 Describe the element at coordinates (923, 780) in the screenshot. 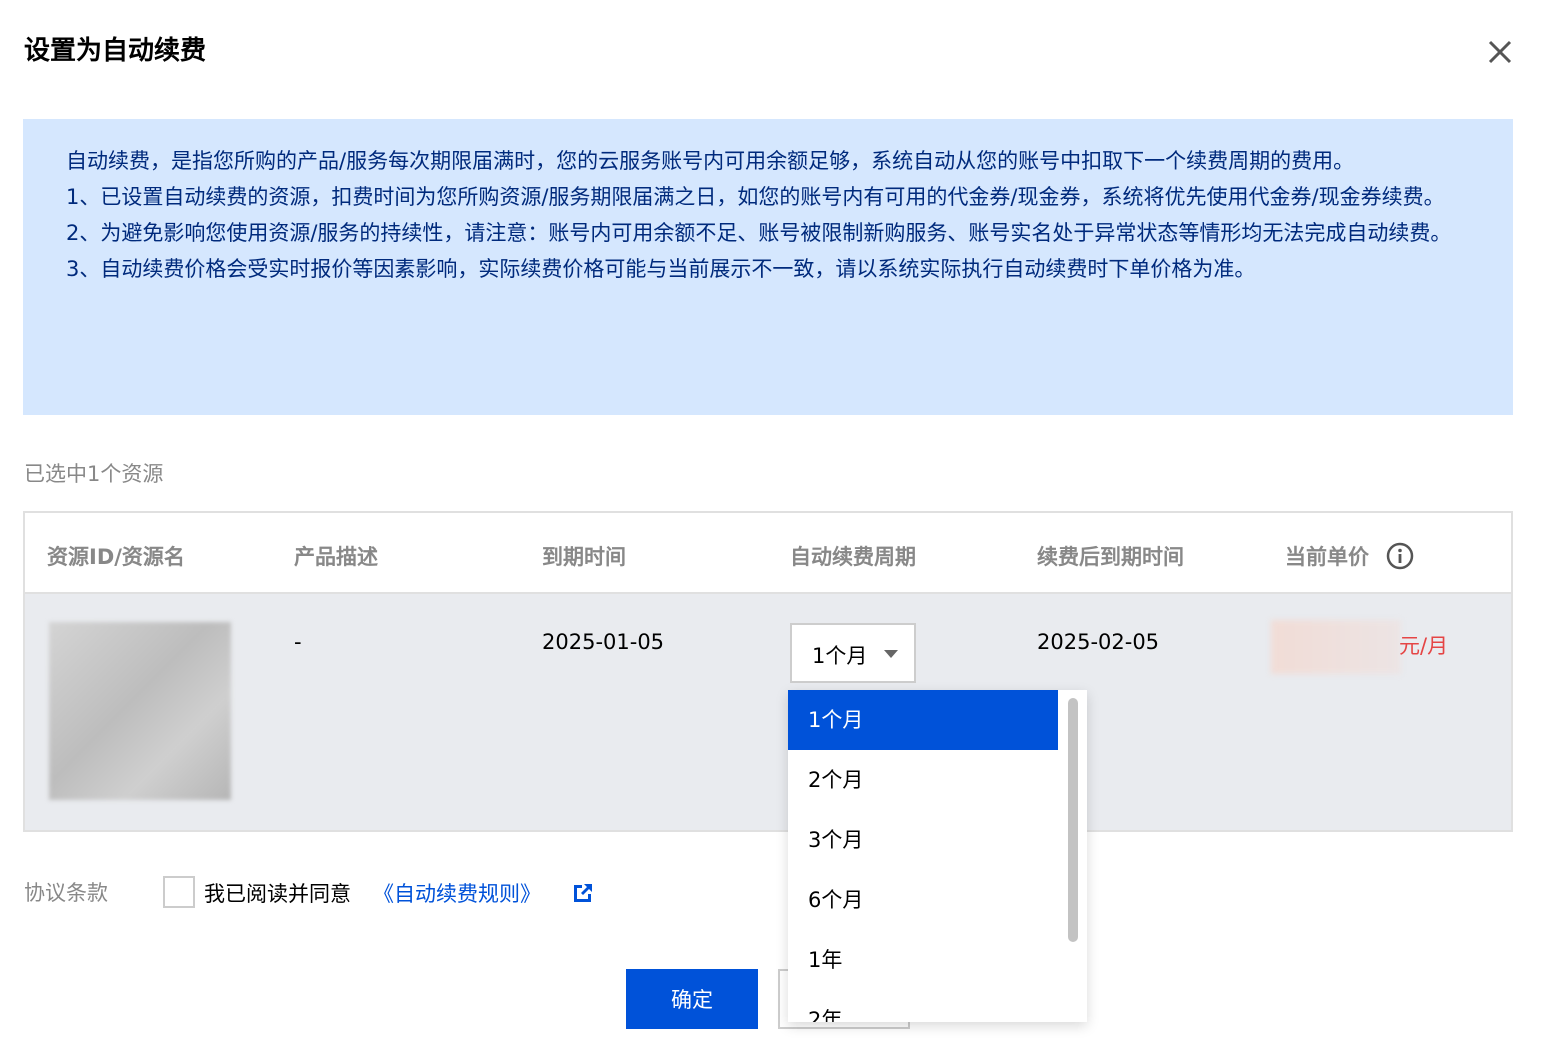

I see `dropdown-option-2-months: 2个月` at that location.